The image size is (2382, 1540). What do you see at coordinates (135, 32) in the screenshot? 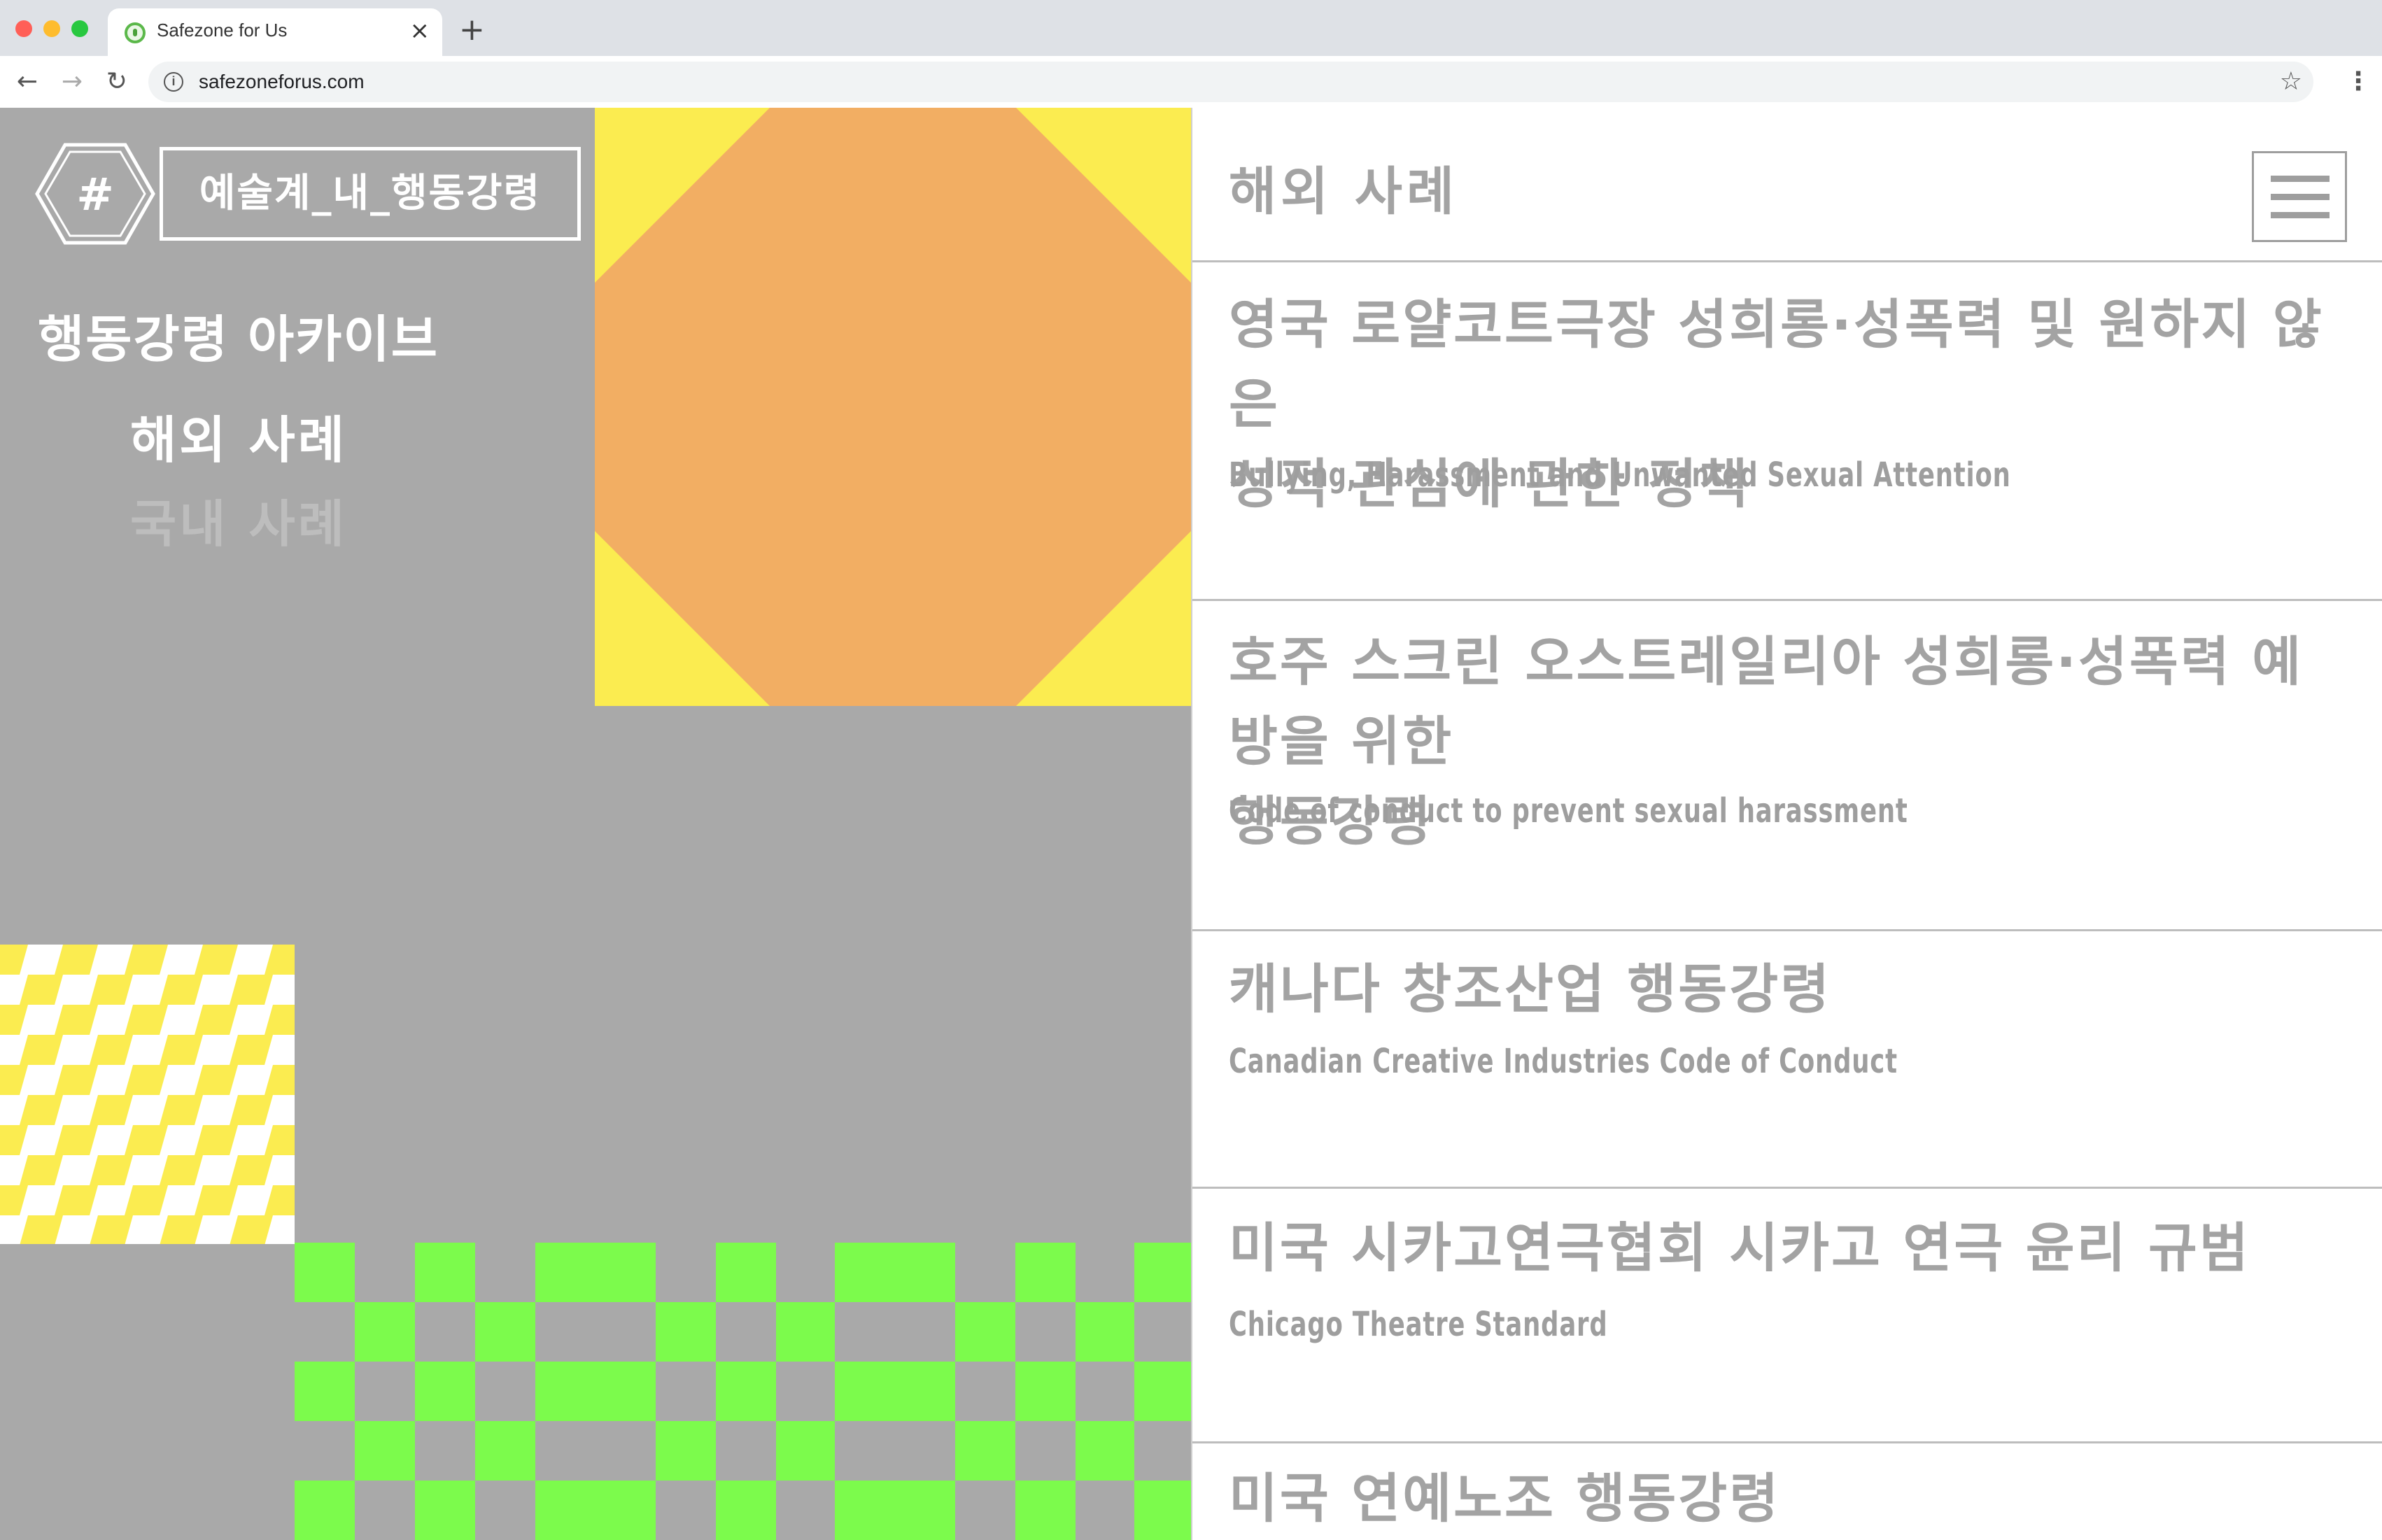
I see `favicon-icon` at bounding box center [135, 32].